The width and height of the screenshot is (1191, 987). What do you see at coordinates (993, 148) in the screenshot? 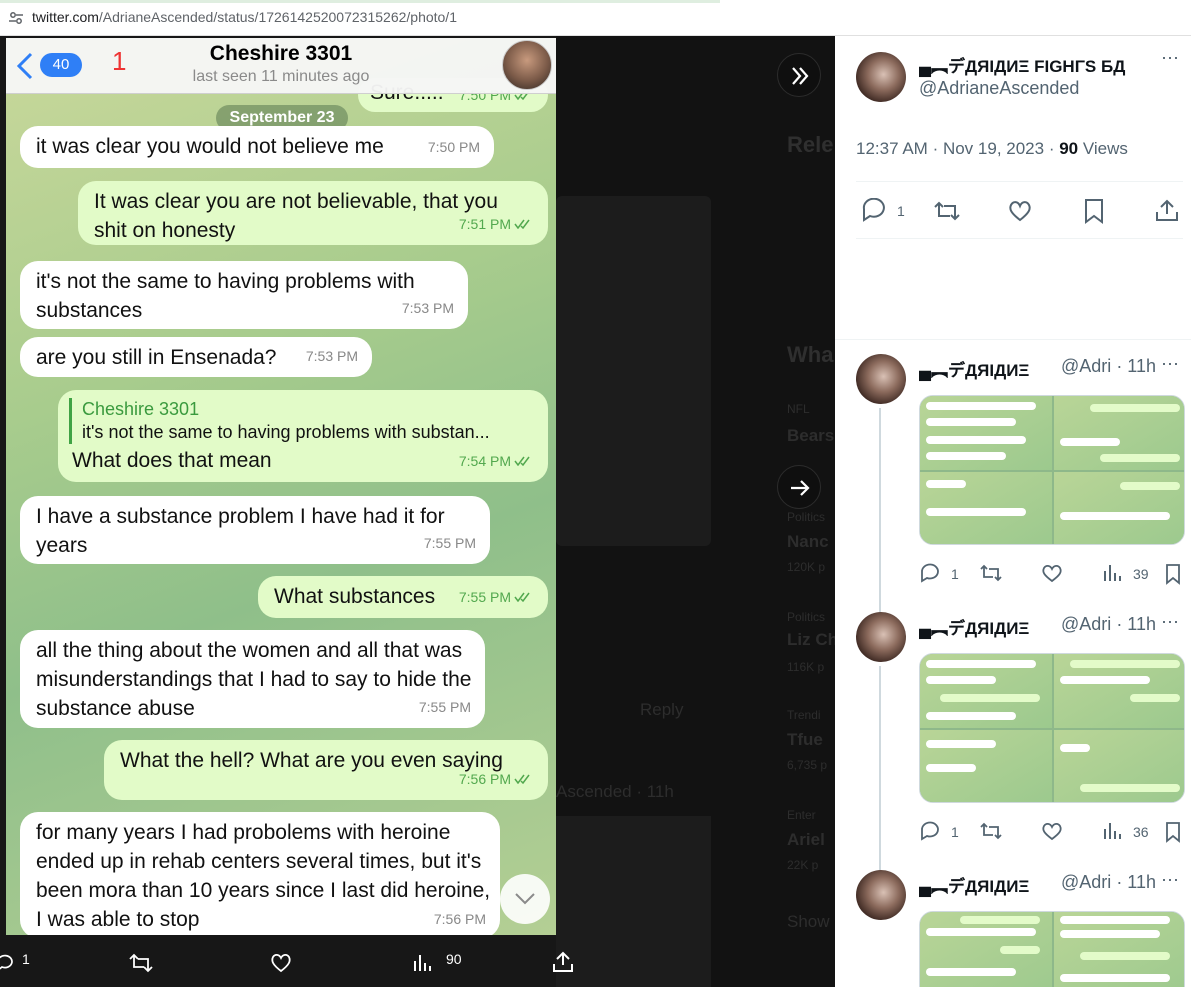
I see `tweet-date: Nov 19, 2023` at bounding box center [993, 148].